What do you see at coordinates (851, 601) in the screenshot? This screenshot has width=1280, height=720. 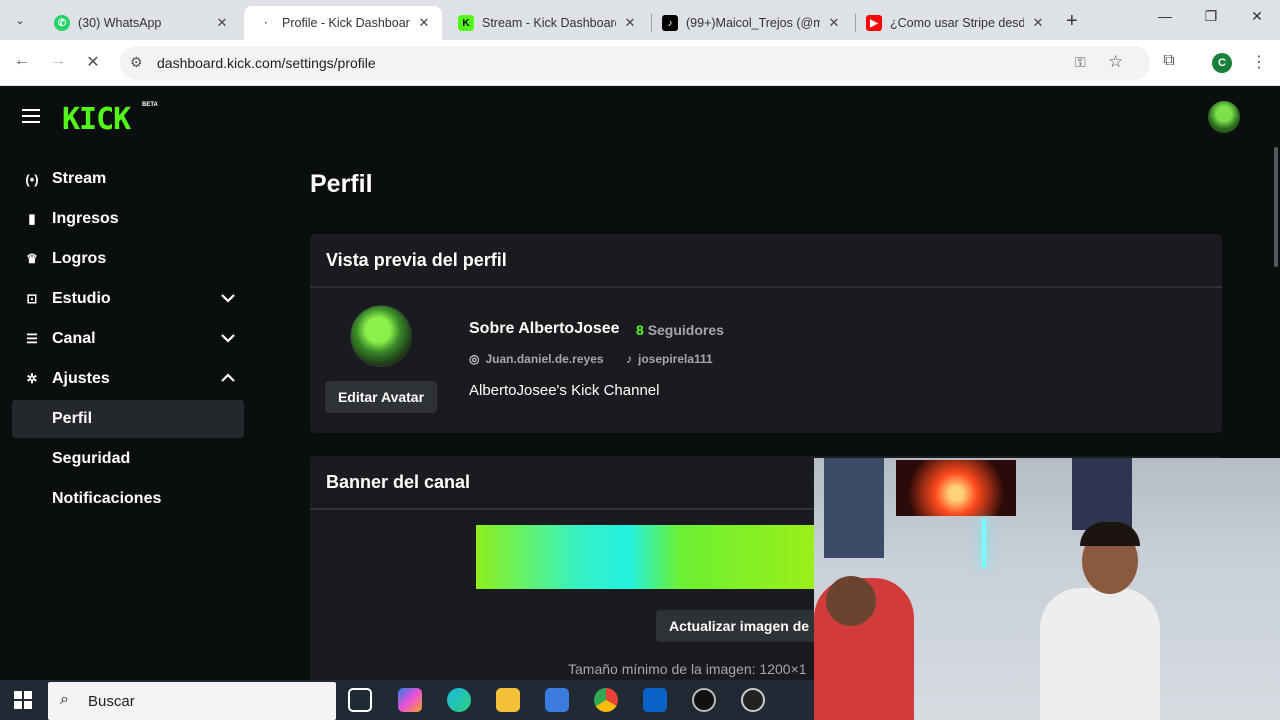 I see `person-left-head` at bounding box center [851, 601].